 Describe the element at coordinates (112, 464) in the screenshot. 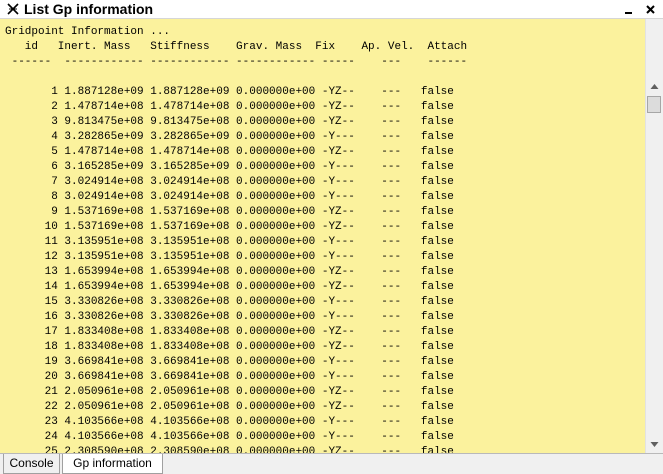

I see `tab-gp-information: Gp information` at that location.